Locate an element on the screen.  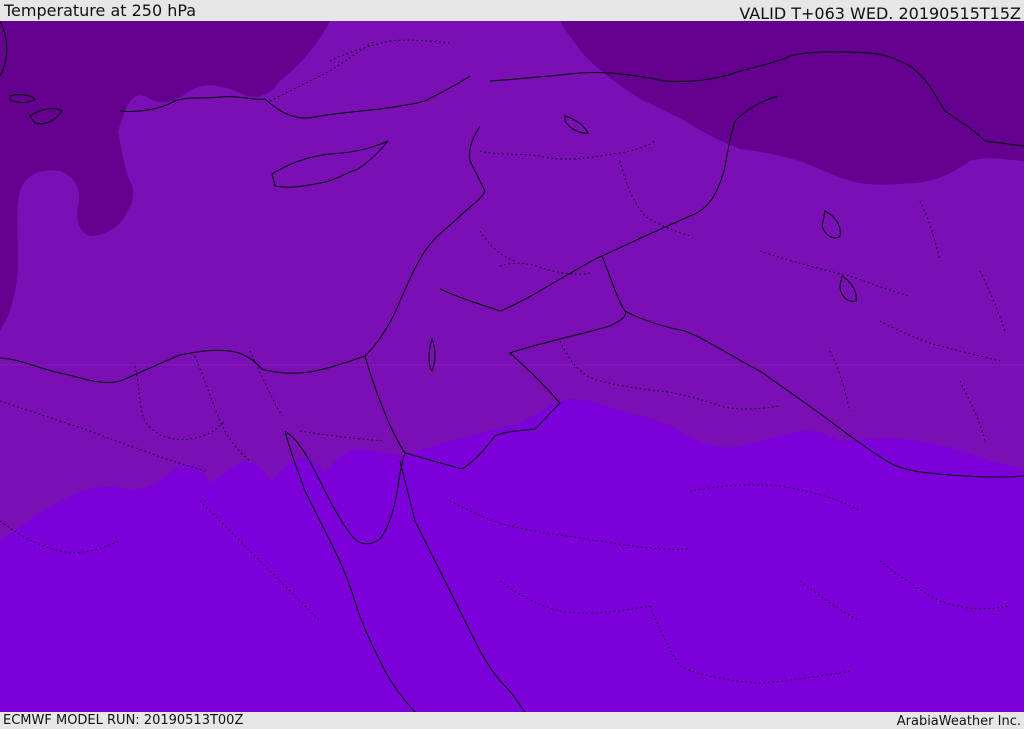
credit-label: ArabiaWeather Inc. is located at coordinates (958, 721).